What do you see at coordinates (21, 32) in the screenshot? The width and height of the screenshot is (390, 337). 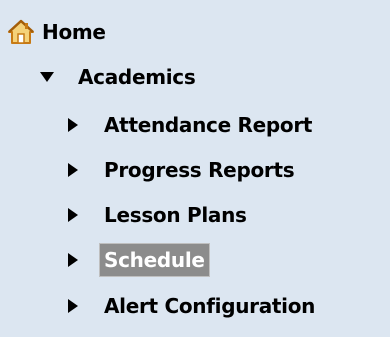 I see `home-icon` at bounding box center [21, 32].